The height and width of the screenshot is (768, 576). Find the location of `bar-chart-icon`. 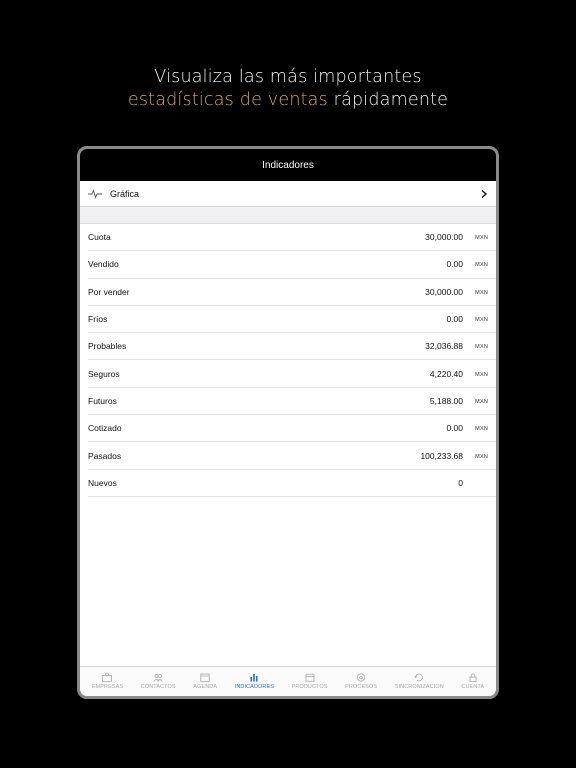

bar-chart-icon is located at coordinates (254, 678).